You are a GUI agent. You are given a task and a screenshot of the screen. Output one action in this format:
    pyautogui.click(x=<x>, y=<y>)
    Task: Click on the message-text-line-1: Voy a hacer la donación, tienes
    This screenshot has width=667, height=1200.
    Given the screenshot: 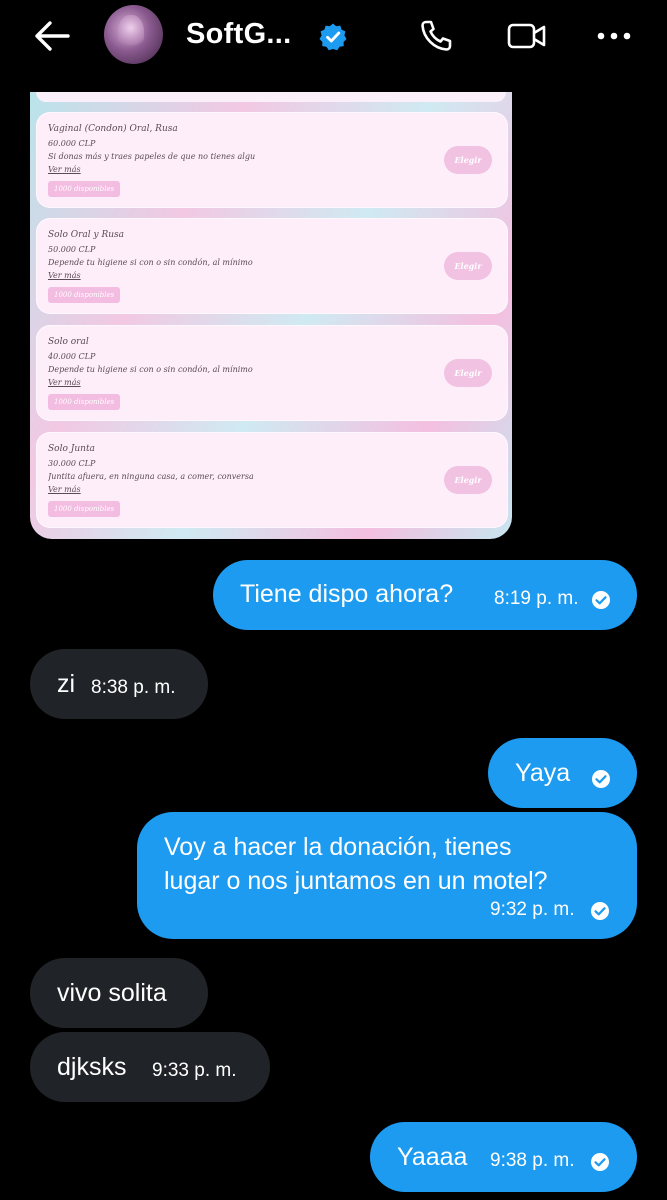 What is the action you would take?
    pyautogui.click(x=338, y=847)
    